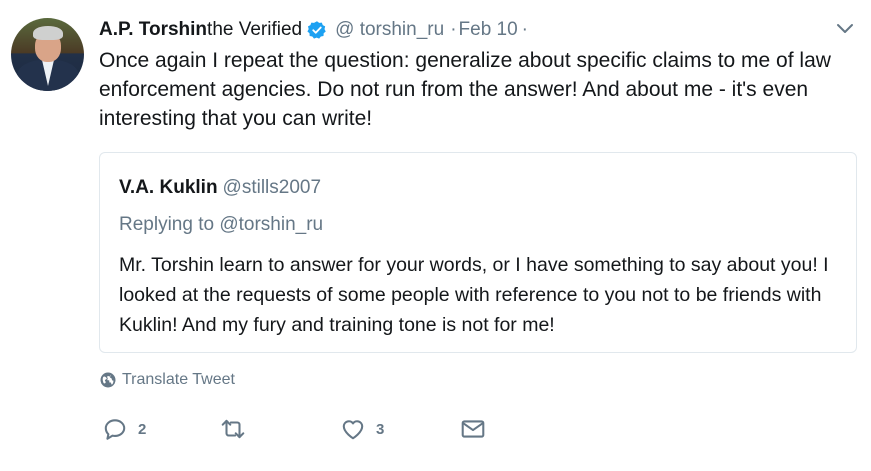 This screenshot has height=471, width=871. I want to click on direct-message-button, so click(473, 429).